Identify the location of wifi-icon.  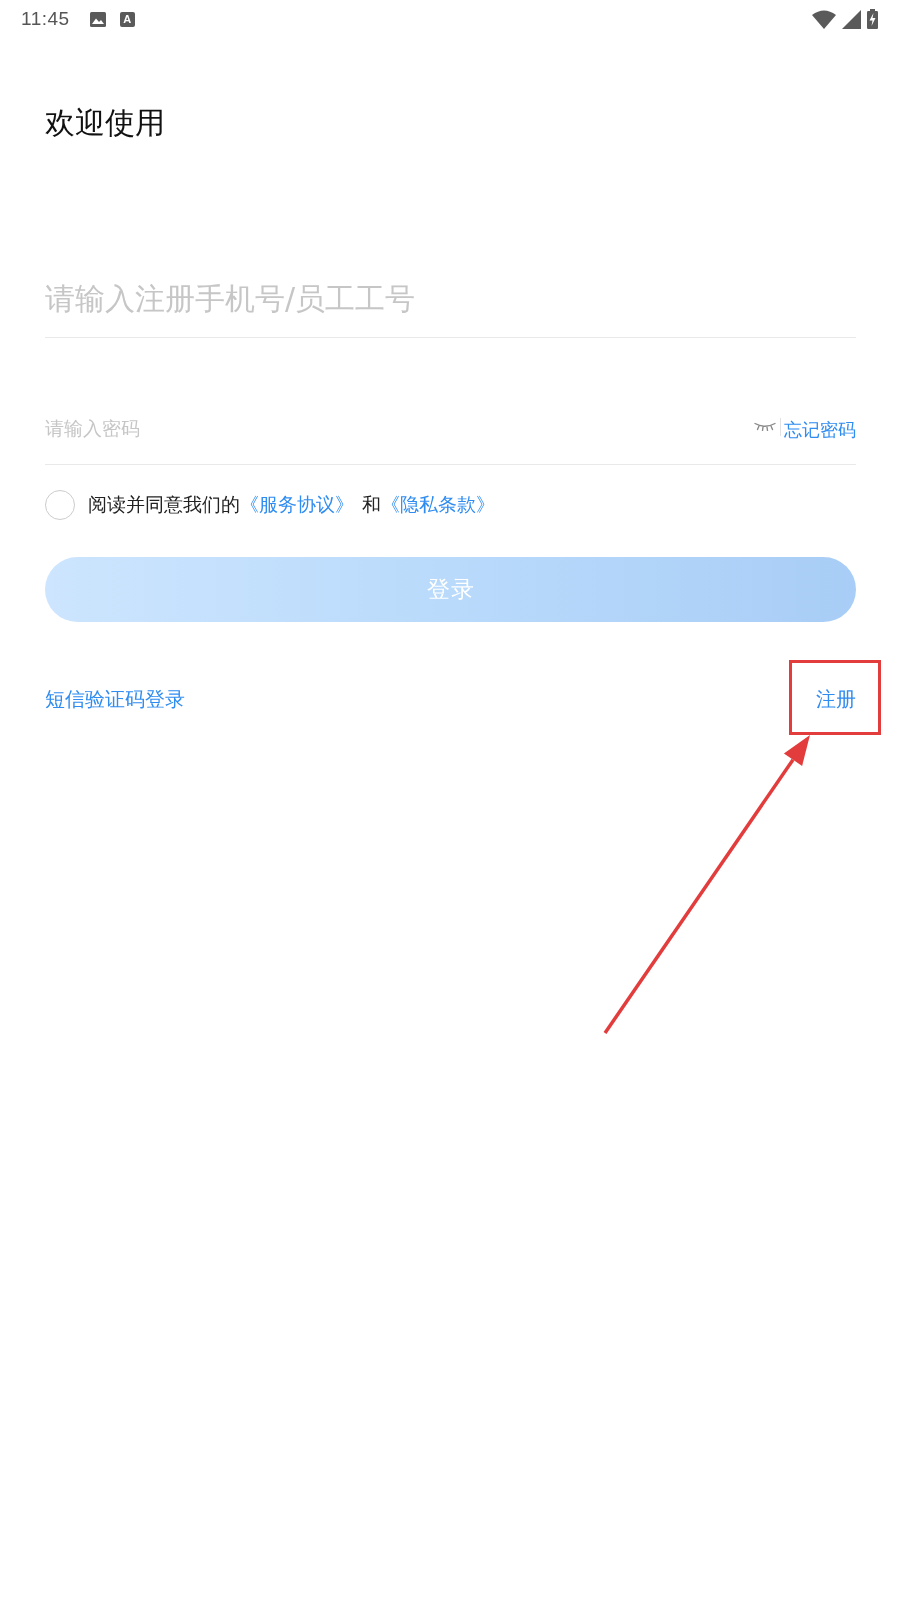
(824, 19).